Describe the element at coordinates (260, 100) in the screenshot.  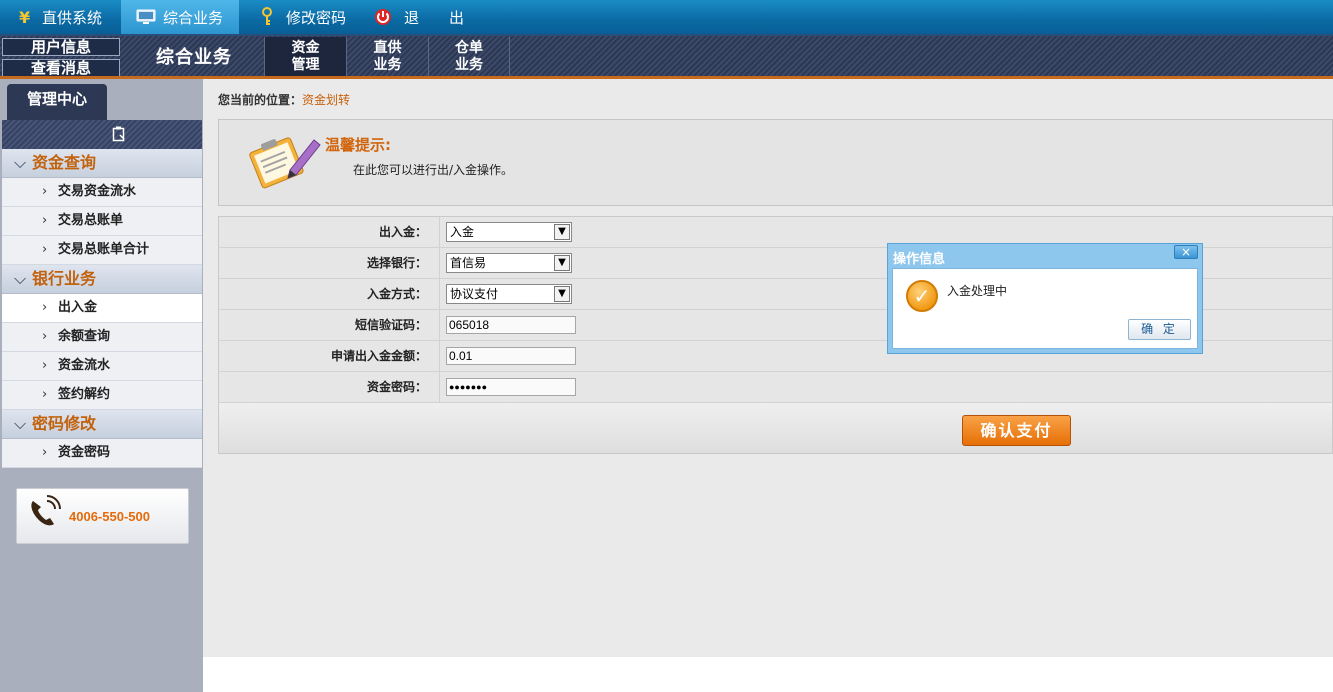
I see `breadcrumb-label: 您当前的位置：` at that location.